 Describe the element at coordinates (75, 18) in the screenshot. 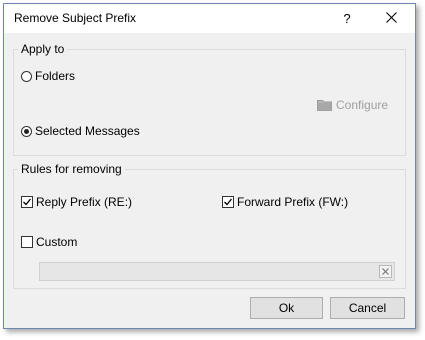

I see `dialog-title: Remove Subject Prefix` at that location.